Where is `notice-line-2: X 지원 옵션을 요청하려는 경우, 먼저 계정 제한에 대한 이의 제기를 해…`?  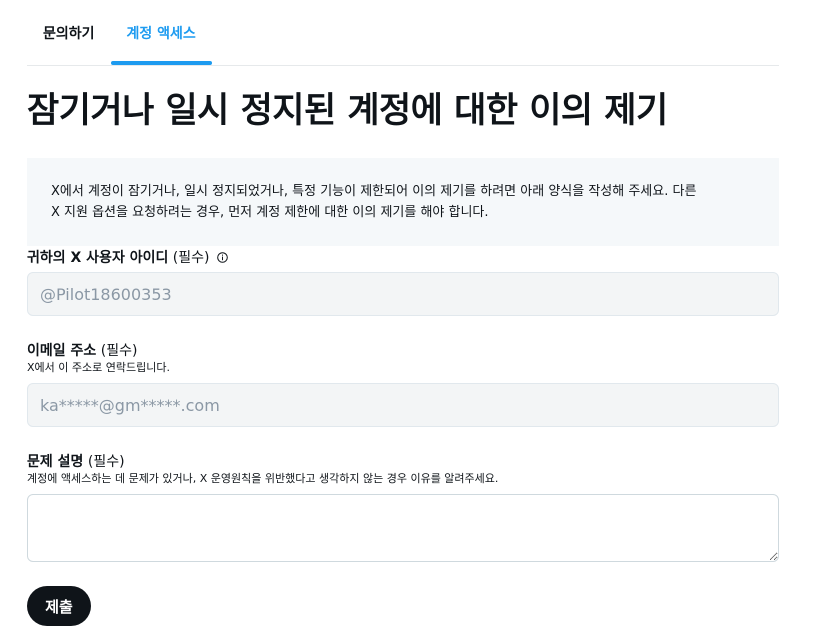
notice-line-2: X 지원 옵션을 요청하려는 경우, 먼저 계정 제한에 대한 이의 제기를 해… is located at coordinates (270, 212).